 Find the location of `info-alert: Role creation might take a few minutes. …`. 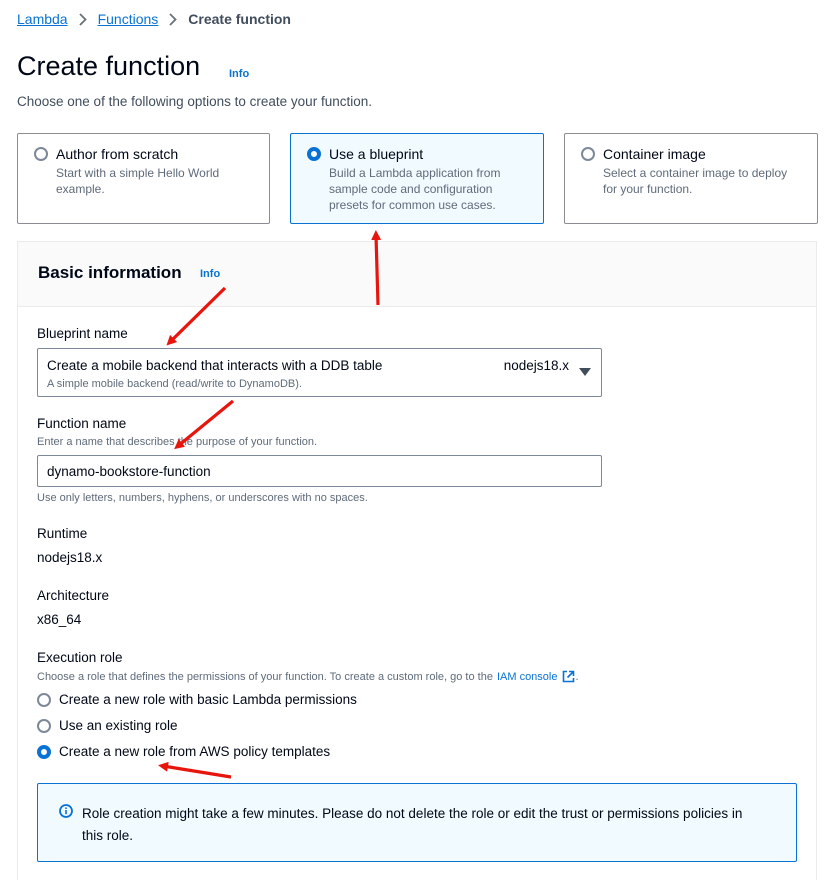

info-alert: Role creation might take a few minutes. … is located at coordinates (417, 822).